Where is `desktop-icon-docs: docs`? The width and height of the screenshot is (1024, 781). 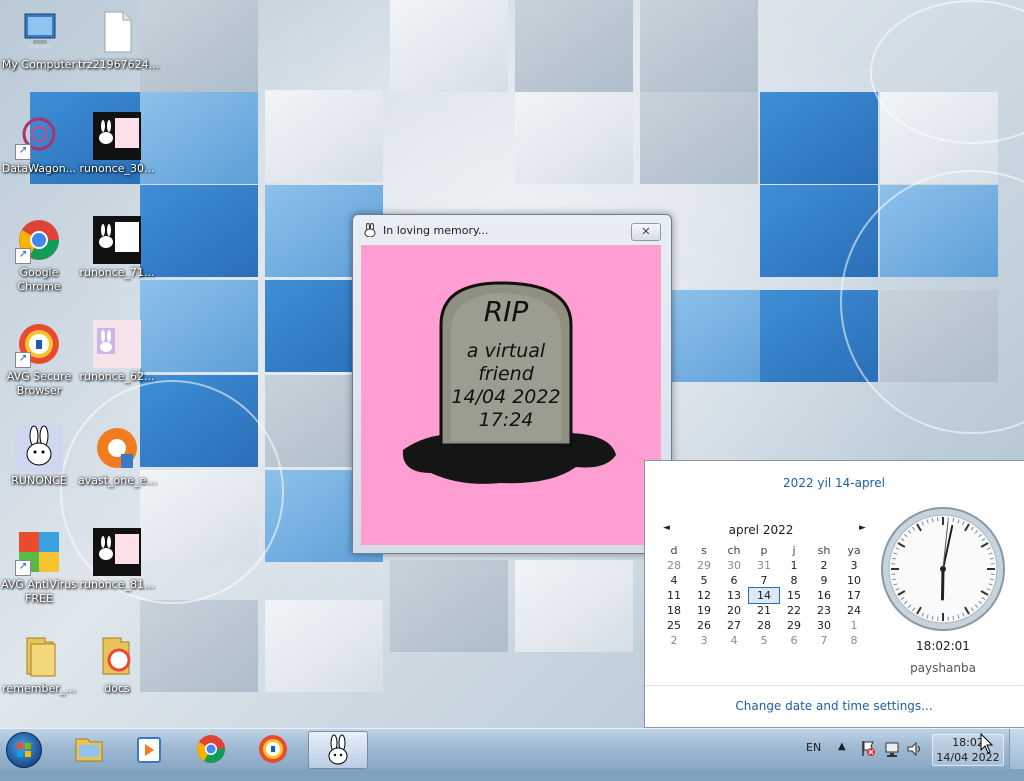 desktop-icon-docs: docs is located at coordinates (117, 664).